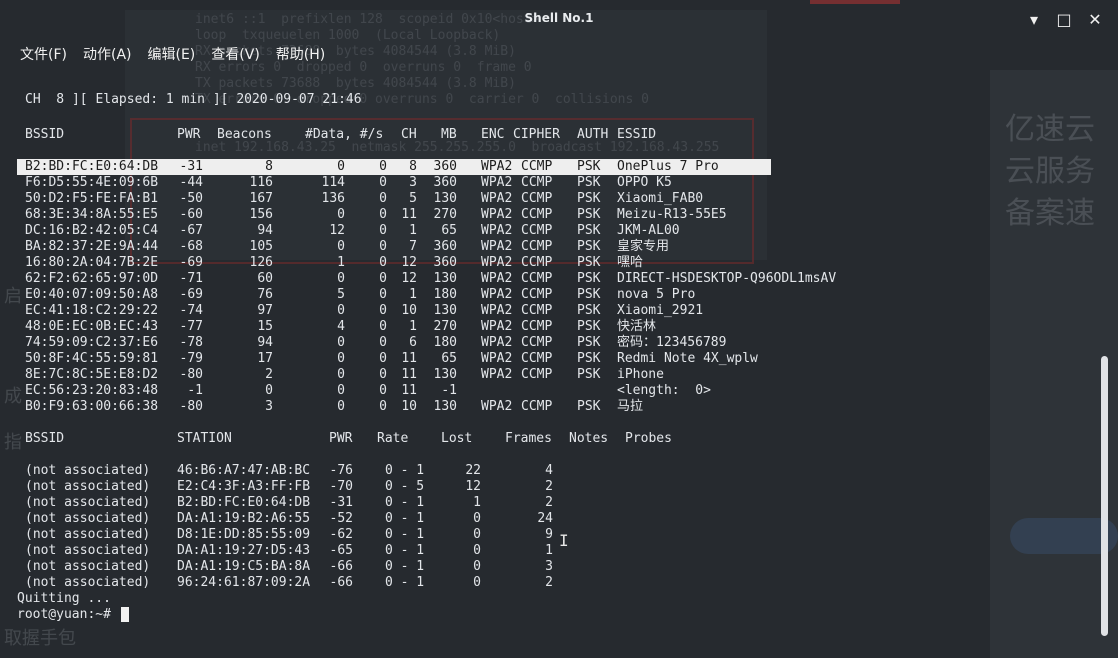  I want to click on ap-cell: Redmi Note 4X_wplw, so click(687, 358).